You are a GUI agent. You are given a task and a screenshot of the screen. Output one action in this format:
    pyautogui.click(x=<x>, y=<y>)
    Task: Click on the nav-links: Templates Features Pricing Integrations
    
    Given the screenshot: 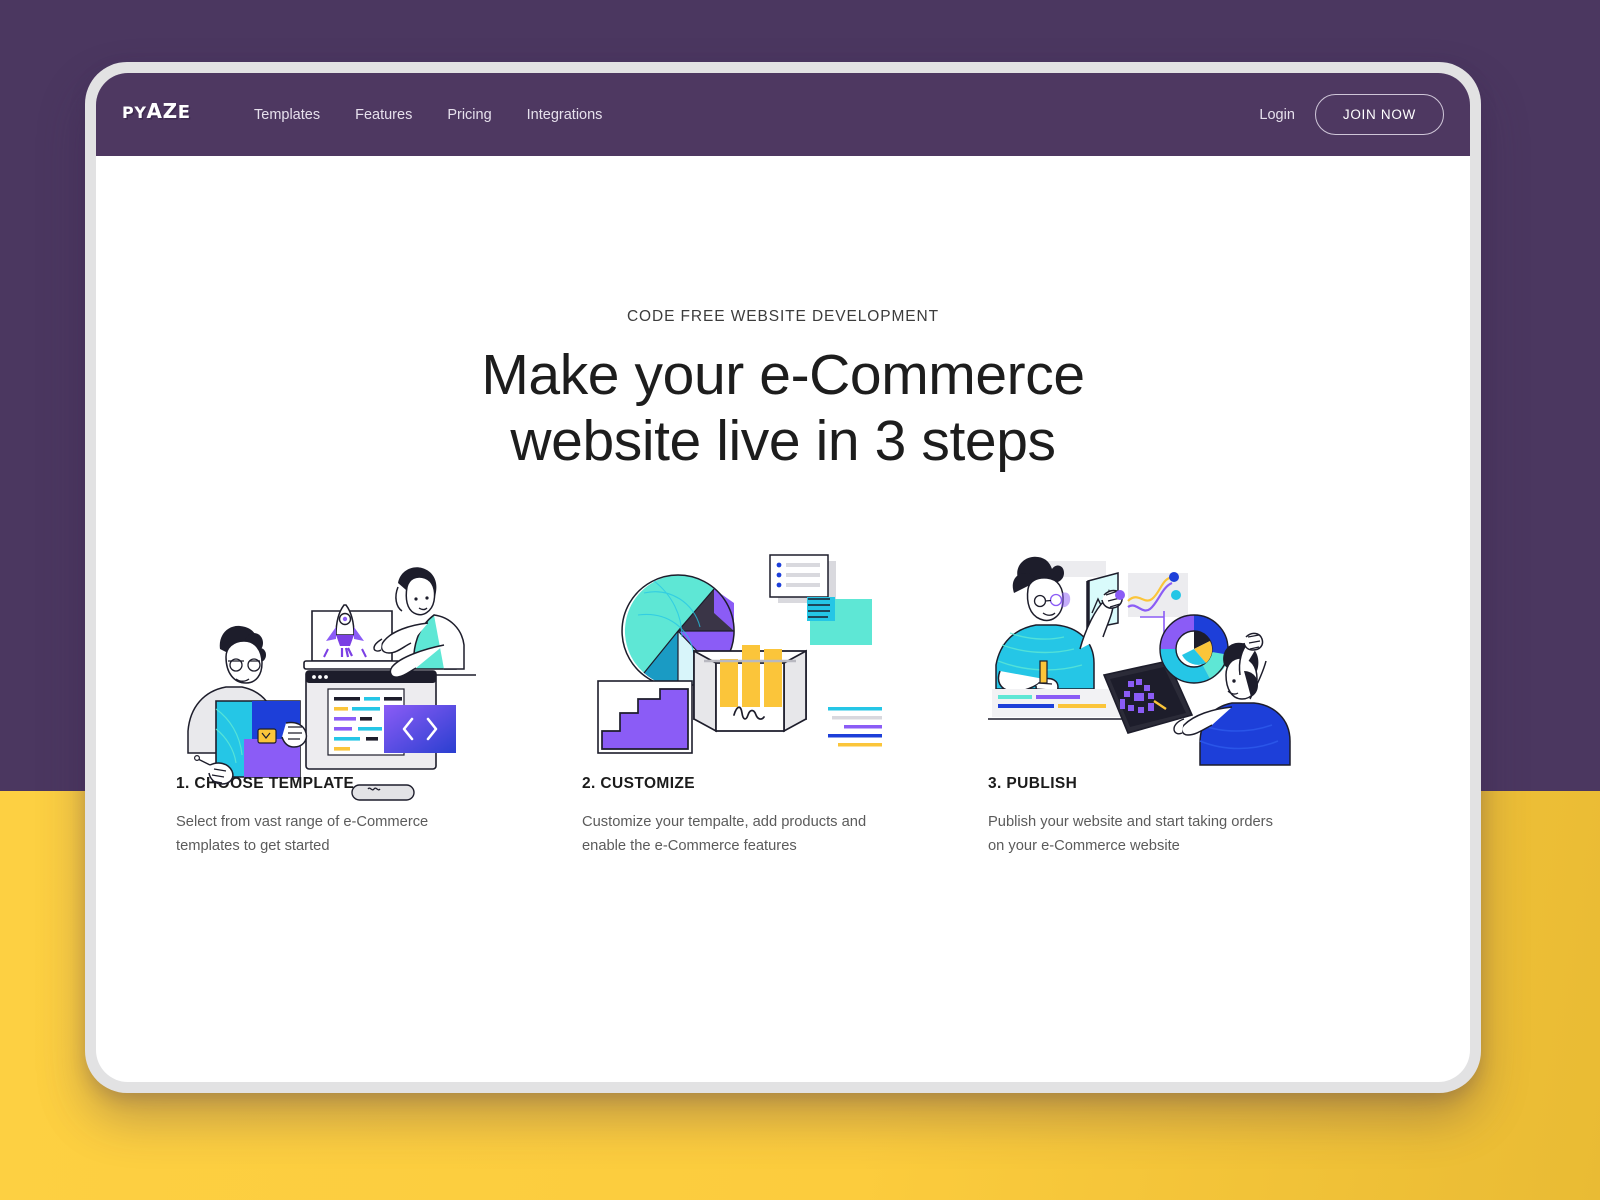 What is the action you would take?
    pyautogui.click(x=445, y=114)
    